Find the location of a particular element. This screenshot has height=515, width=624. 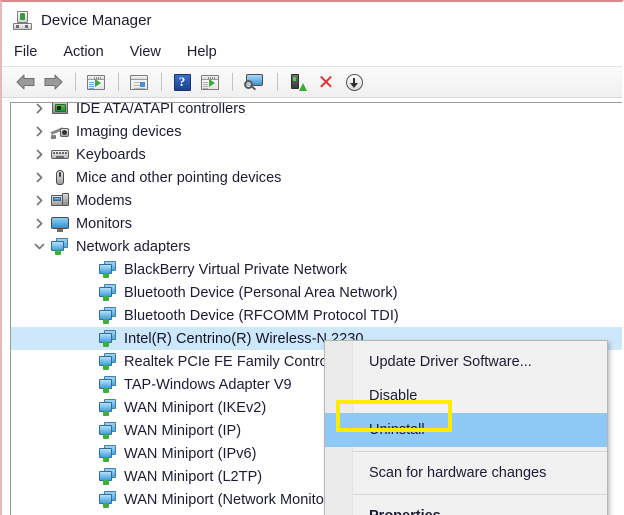

tree-row: Mice and other pointing devices is located at coordinates (316, 177).